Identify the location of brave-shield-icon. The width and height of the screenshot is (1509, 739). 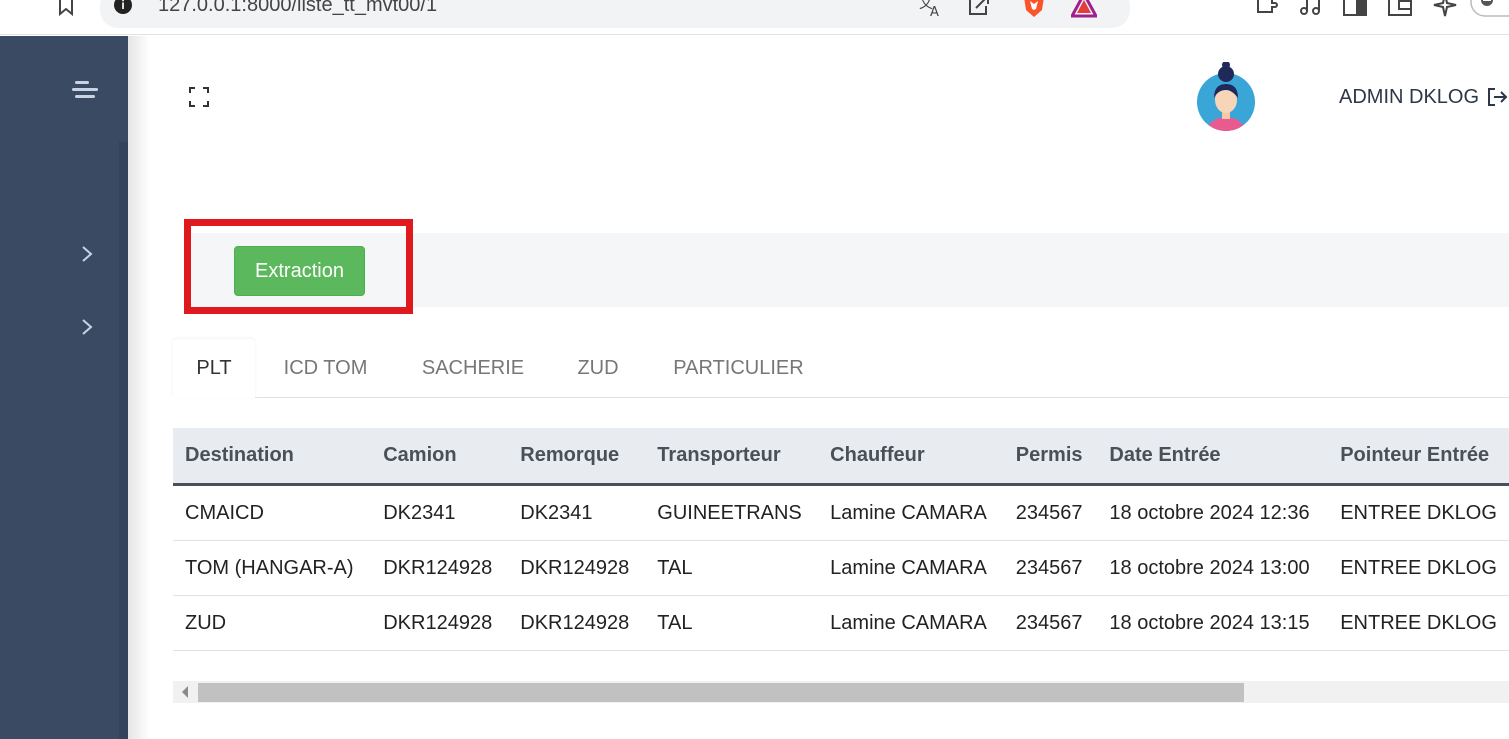
(1034, 9).